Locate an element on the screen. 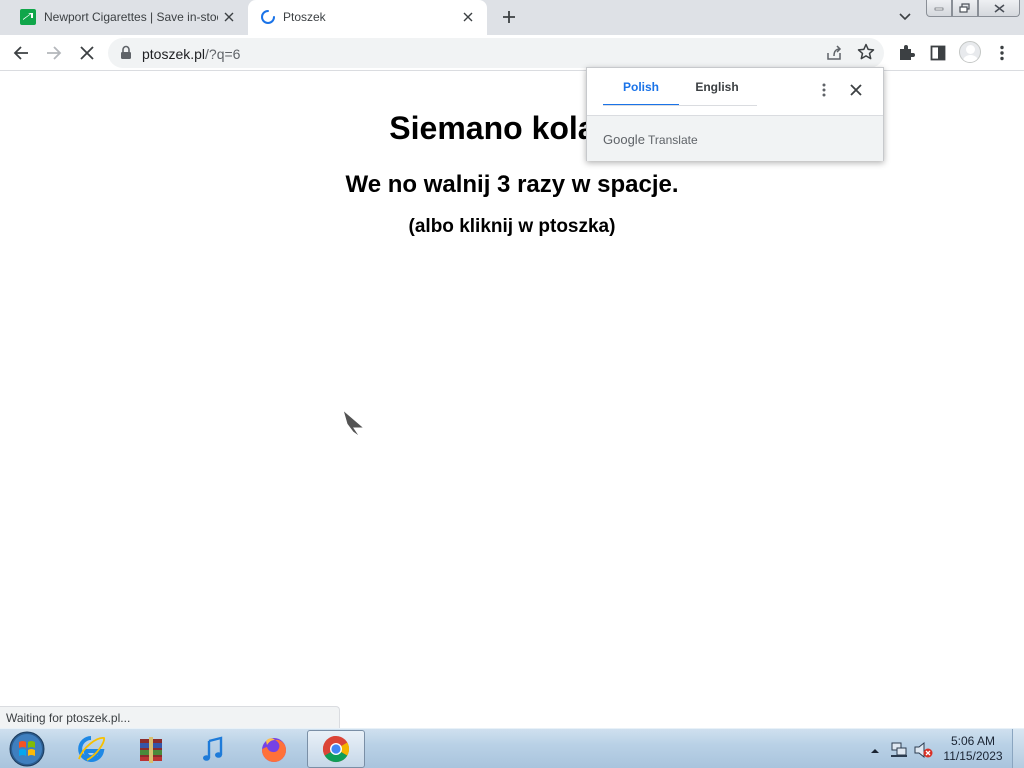 The image size is (1024, 768). browser-toolbar: ptoszek.pl/?q=6 is located at coordinates (512, 53).